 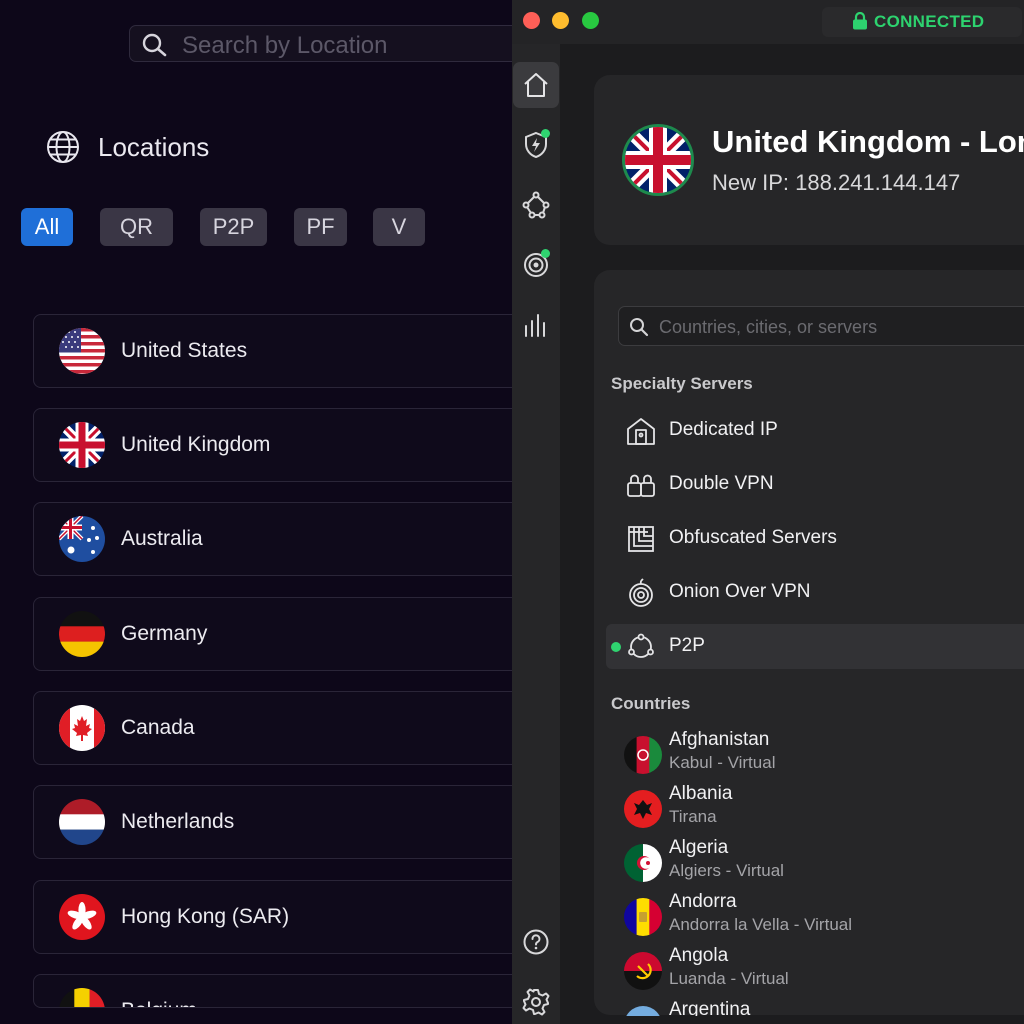 I want to click on country-row-andorra: Andorra Andorra la Vella - Virtual, so click(x=824, y=915).